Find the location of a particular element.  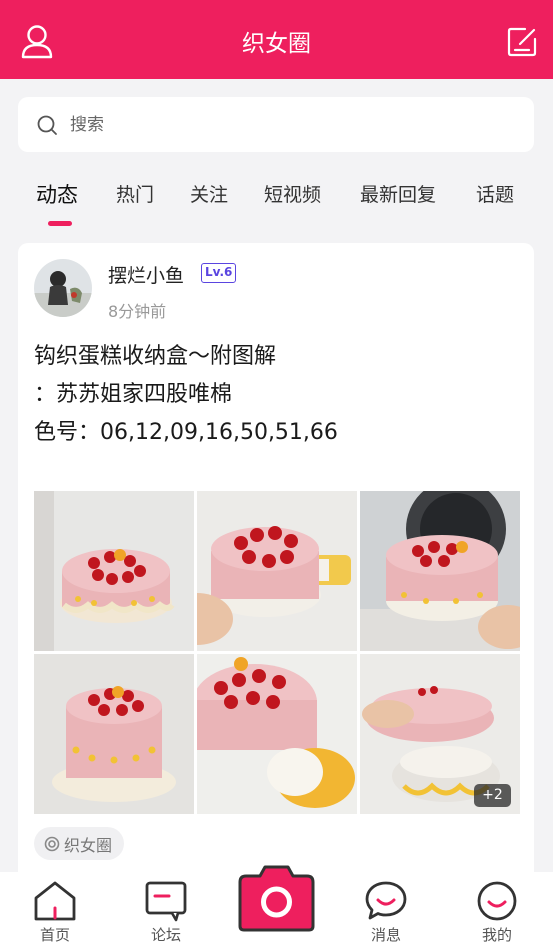

nav-forum: 论坛 is located at coordinates (166, 912).